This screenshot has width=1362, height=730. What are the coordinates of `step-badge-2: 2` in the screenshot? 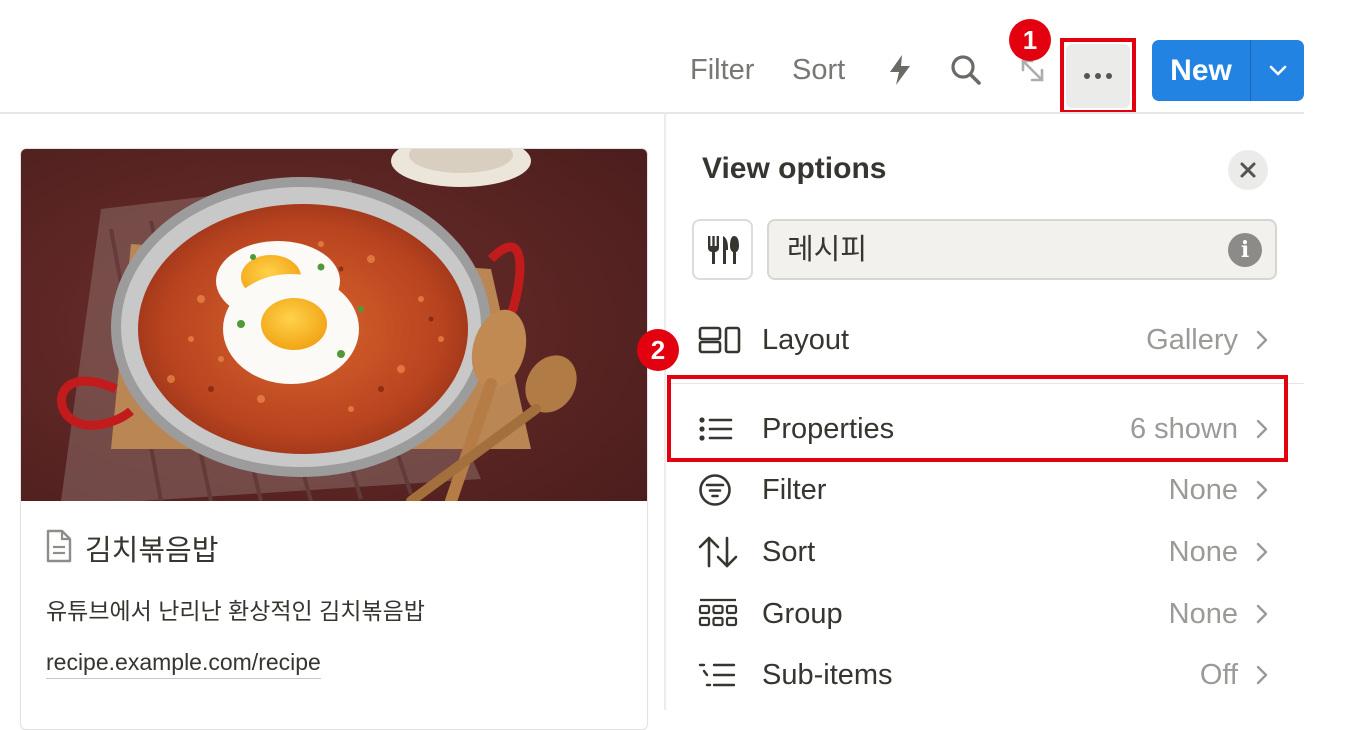 It's located at (658, 350).